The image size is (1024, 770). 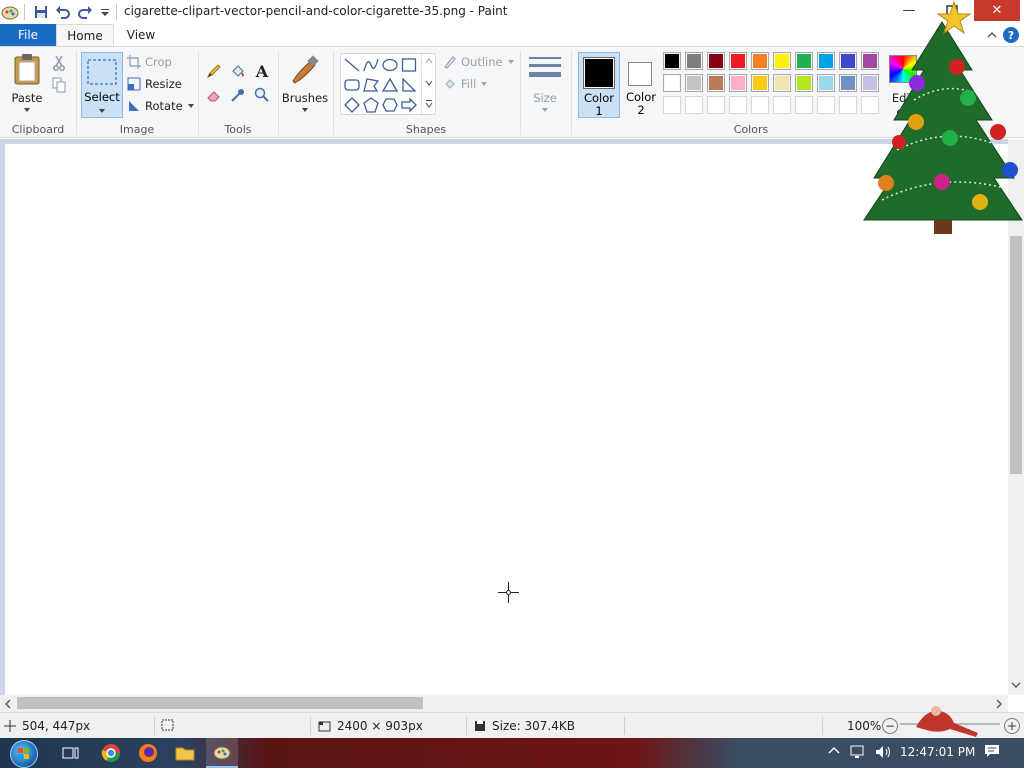 What do you see at coordinates (641, 97) in the screenshot?
I see `color2-label: Color` at bounding box center [641, 97].